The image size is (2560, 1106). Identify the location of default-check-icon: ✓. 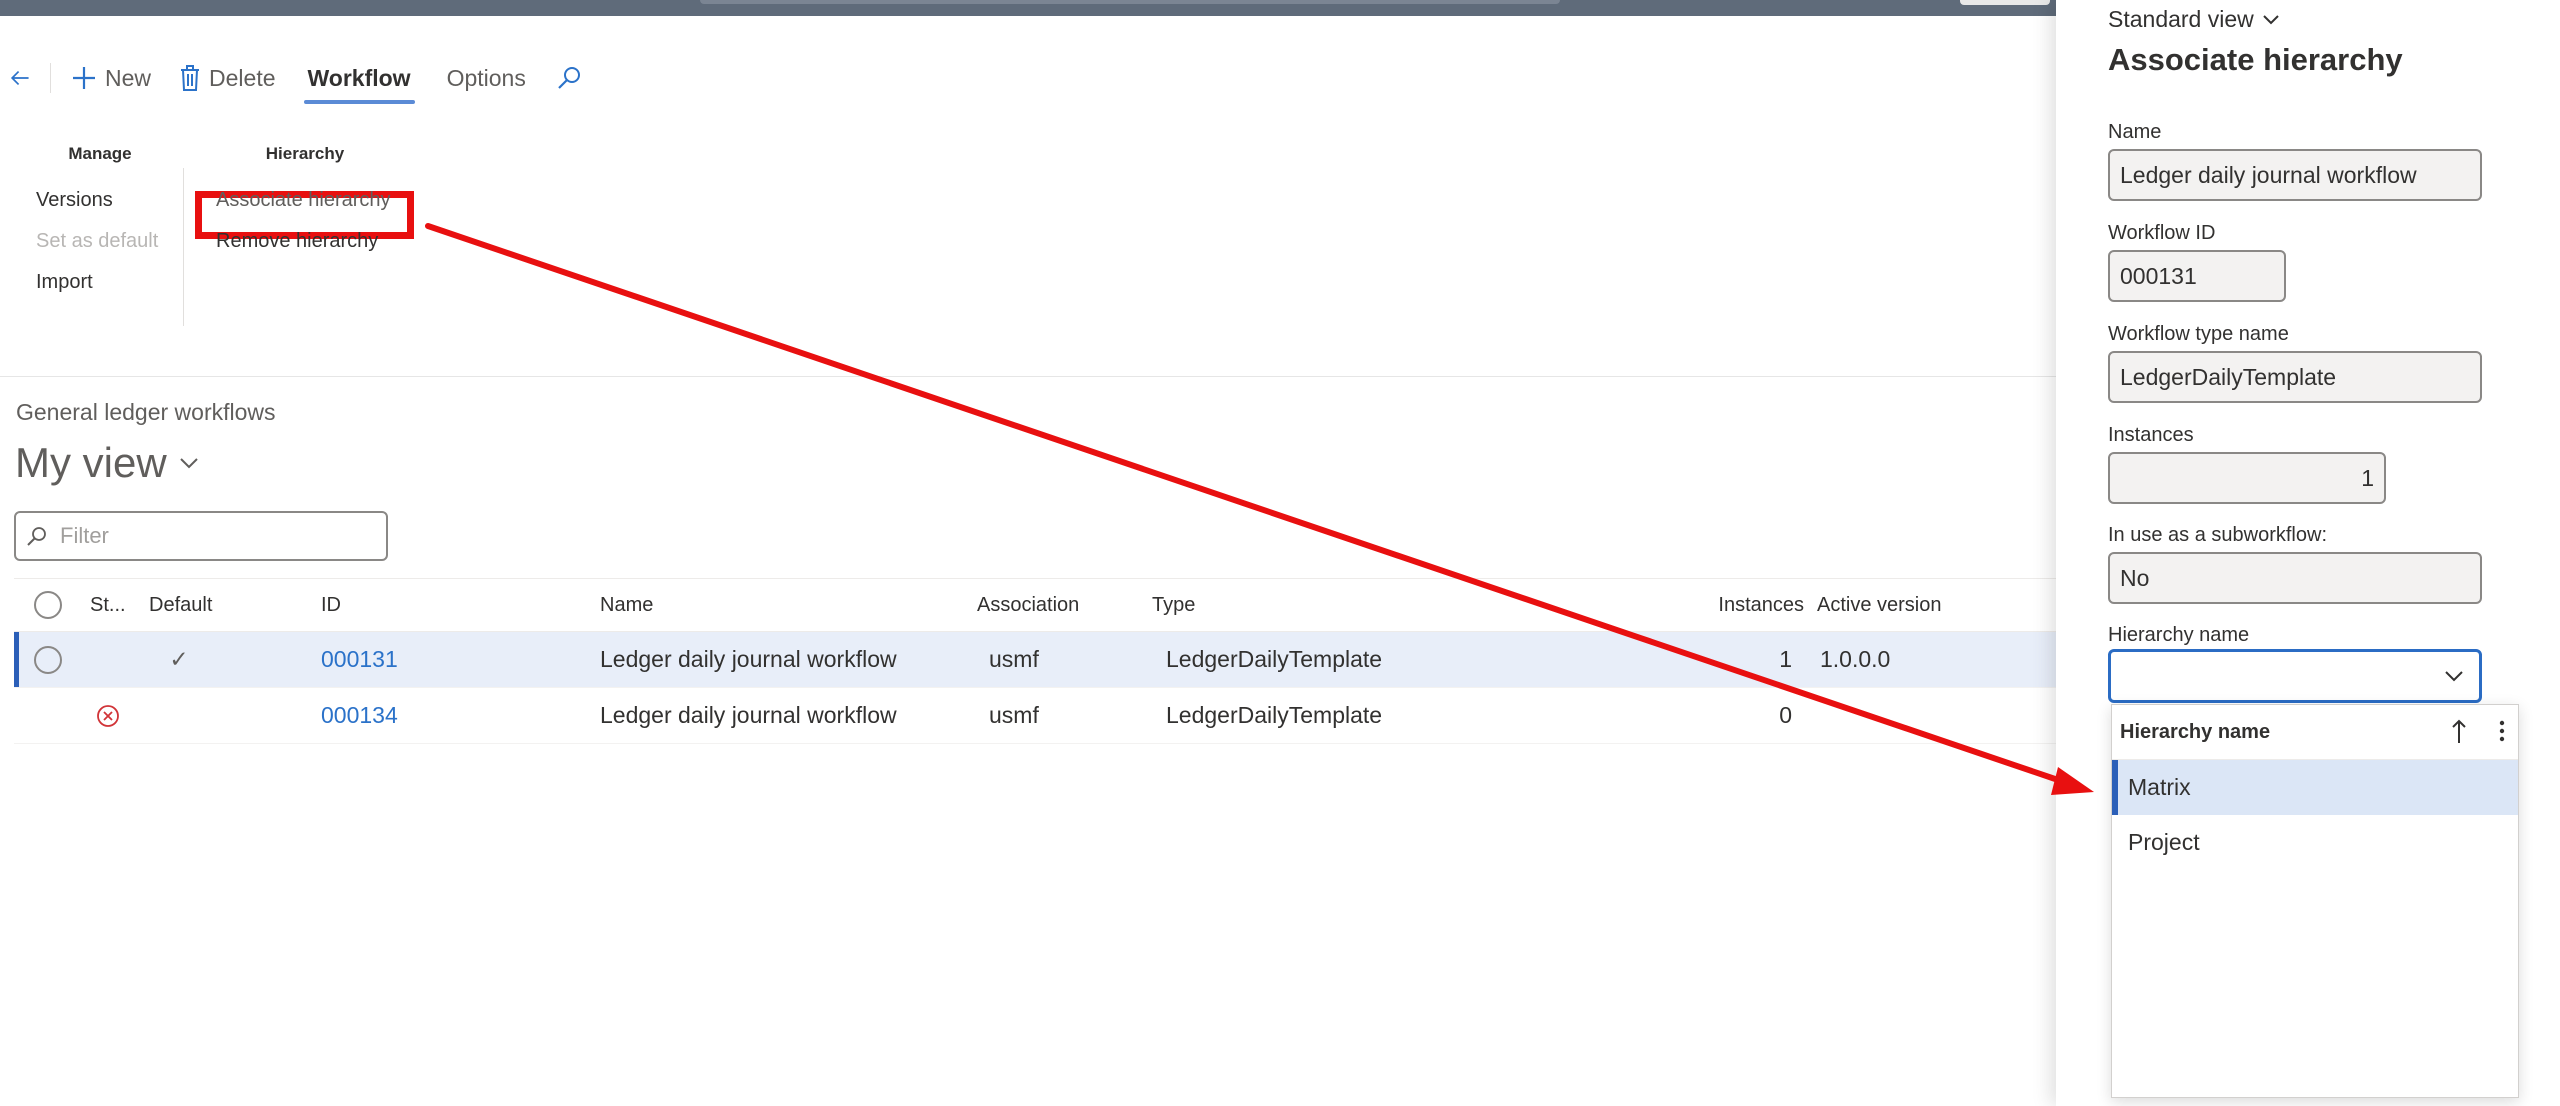
(179, 659).